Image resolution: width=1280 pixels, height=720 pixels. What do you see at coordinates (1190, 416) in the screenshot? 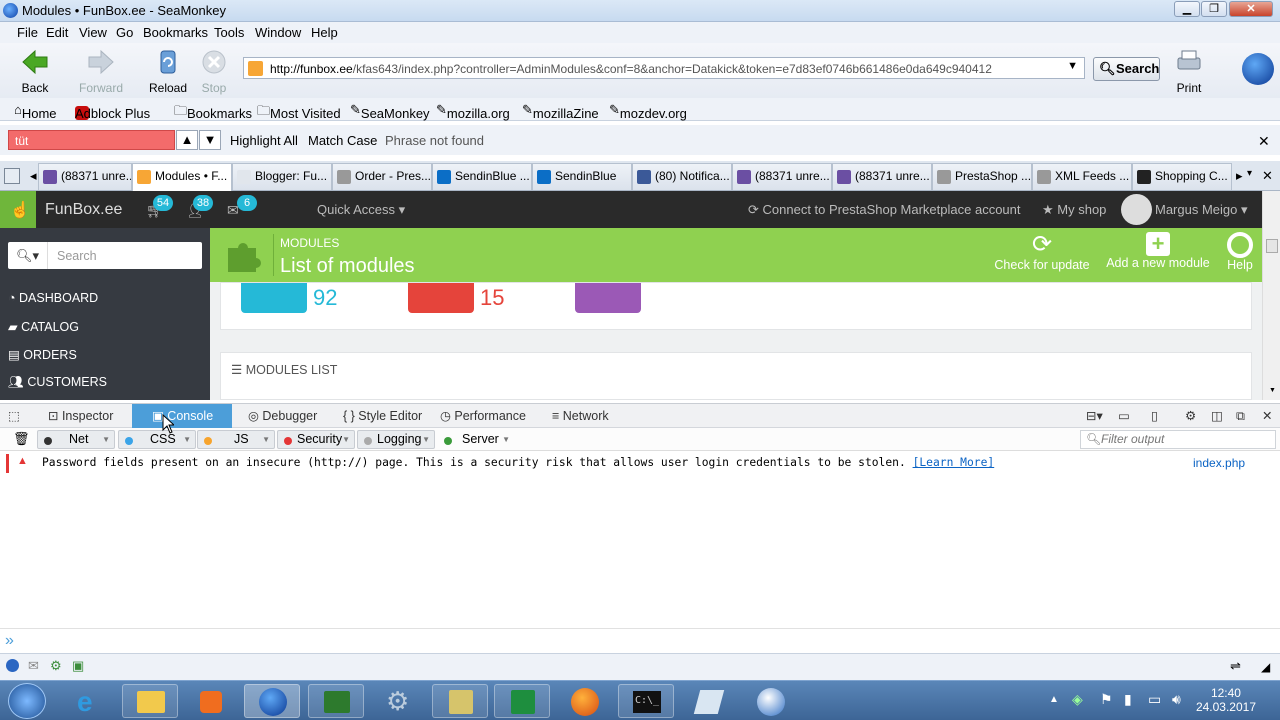
I see `settings-gear-icon: ⚙` at bounding box center [1190, 416].